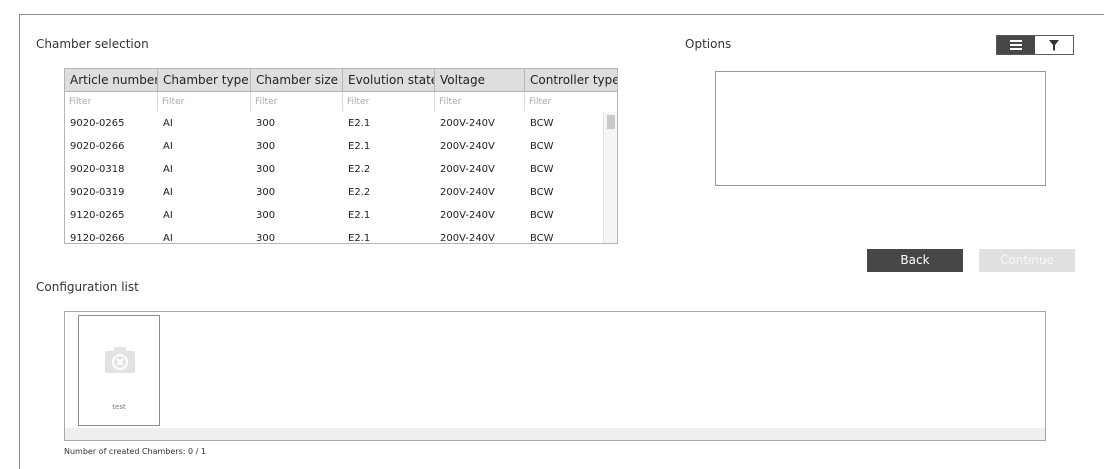  I want to click on column-header-chamber-type: Chamber type, so click(204, 80).